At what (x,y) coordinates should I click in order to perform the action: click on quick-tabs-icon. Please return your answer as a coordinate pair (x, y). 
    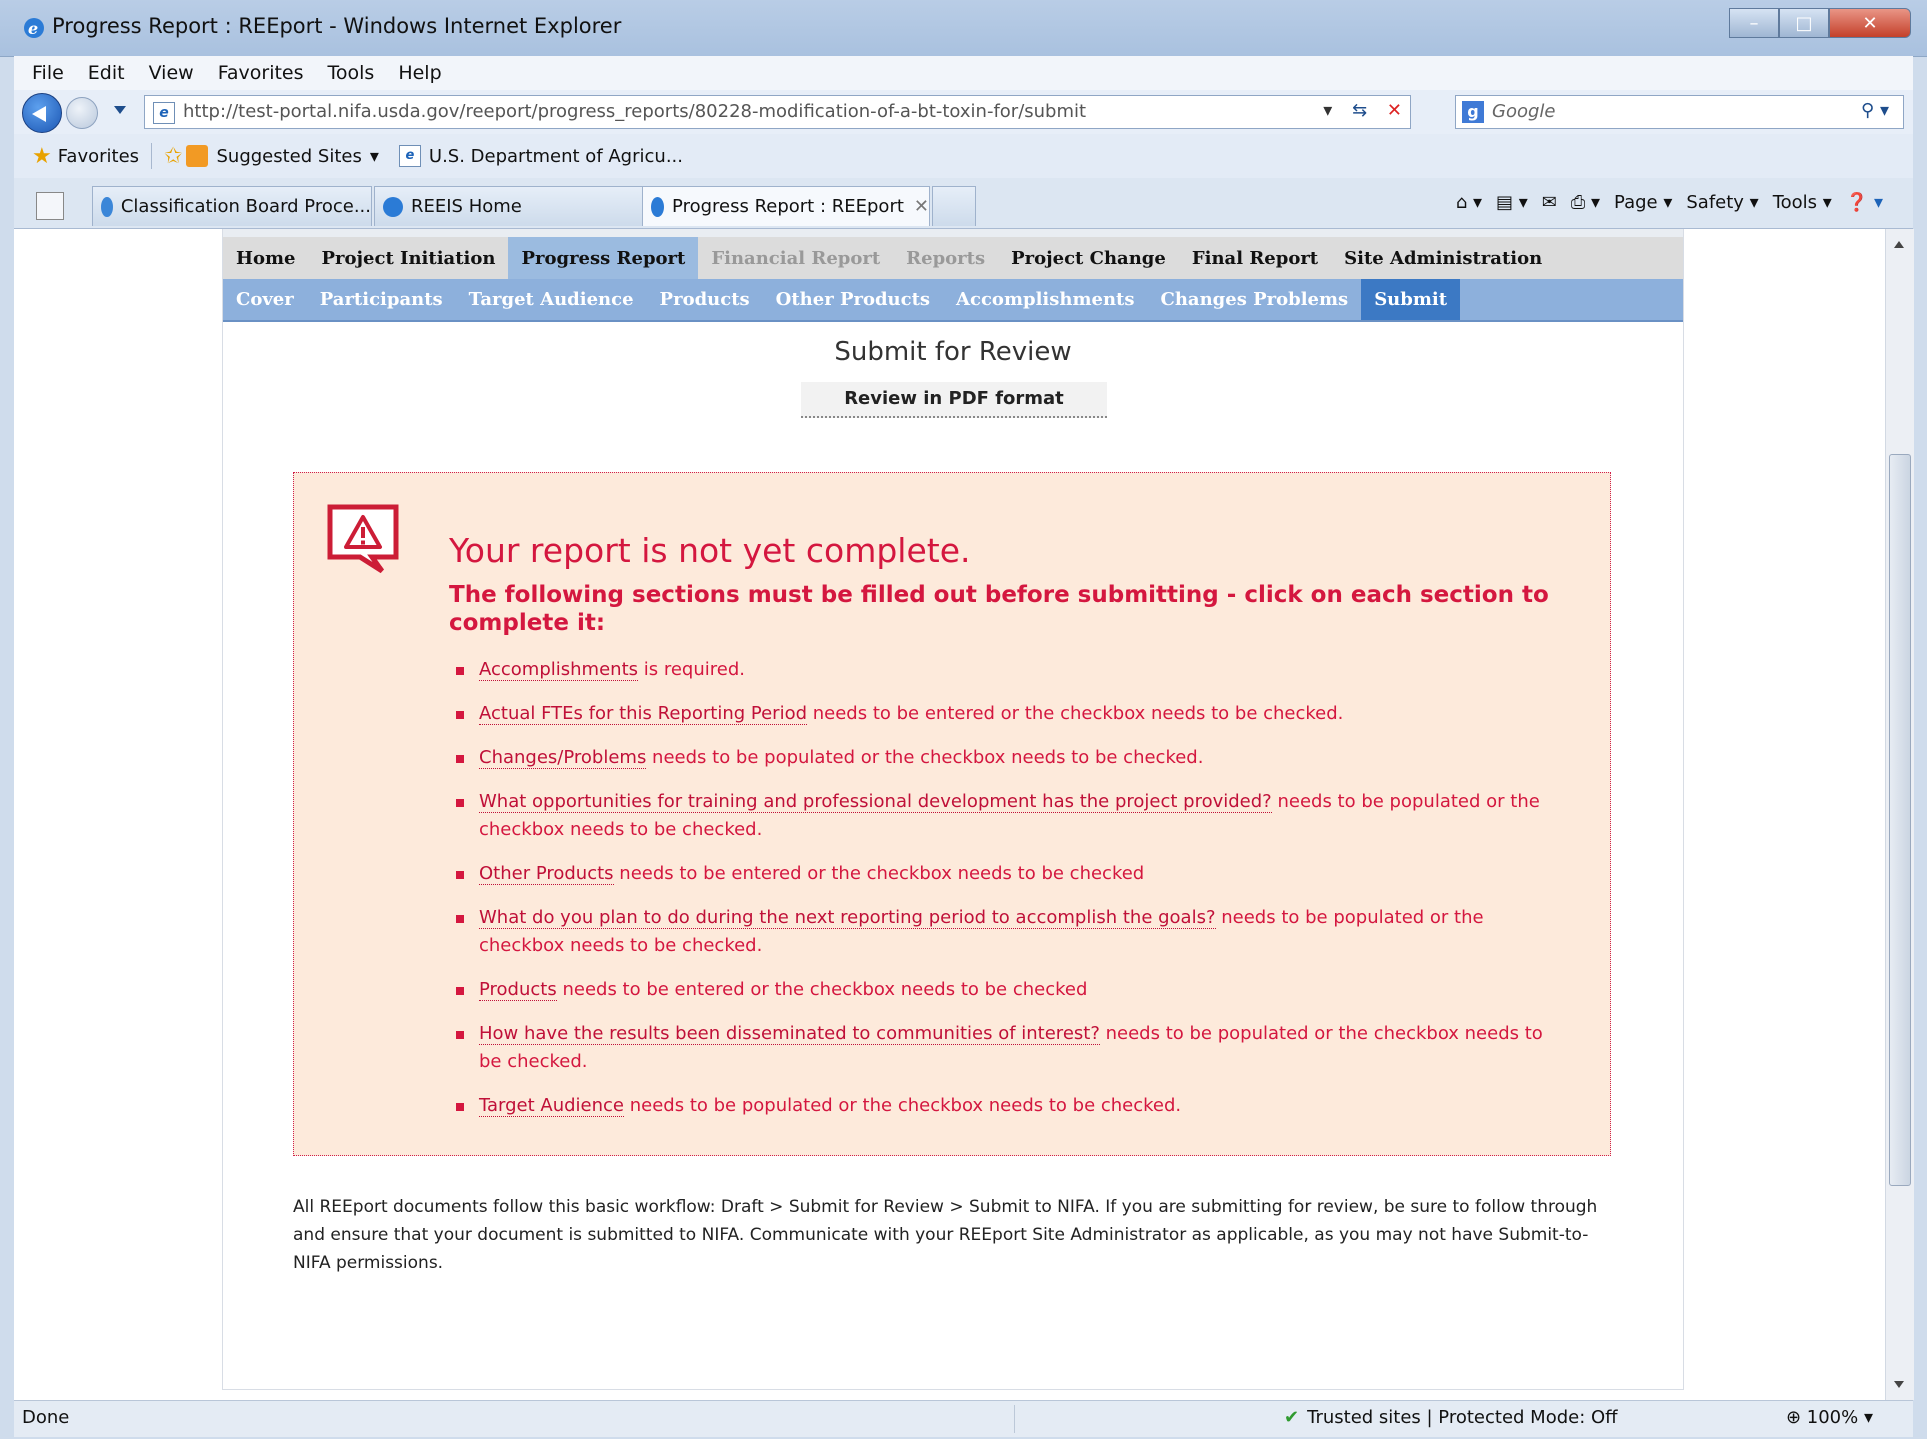
    Looking at the image, I should click on (50, 206).